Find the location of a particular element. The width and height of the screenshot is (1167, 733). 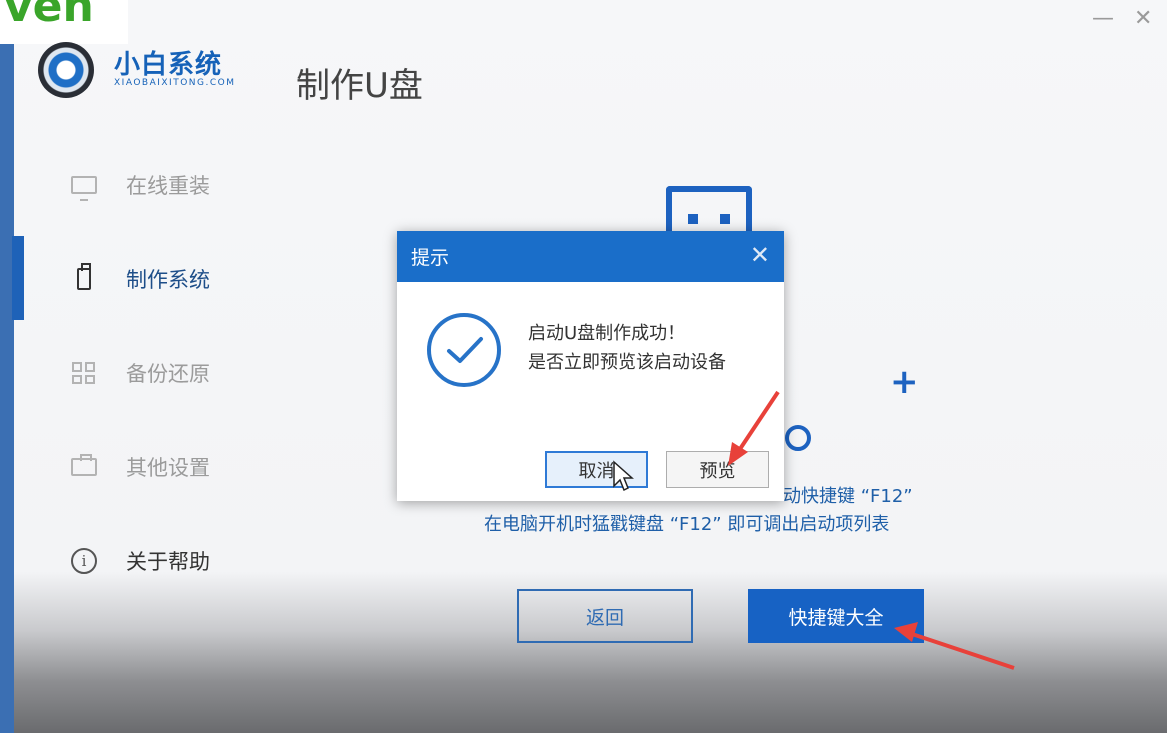

sidebar-item-about-help: i 关于帮助 is located at coordinates (138, 561).